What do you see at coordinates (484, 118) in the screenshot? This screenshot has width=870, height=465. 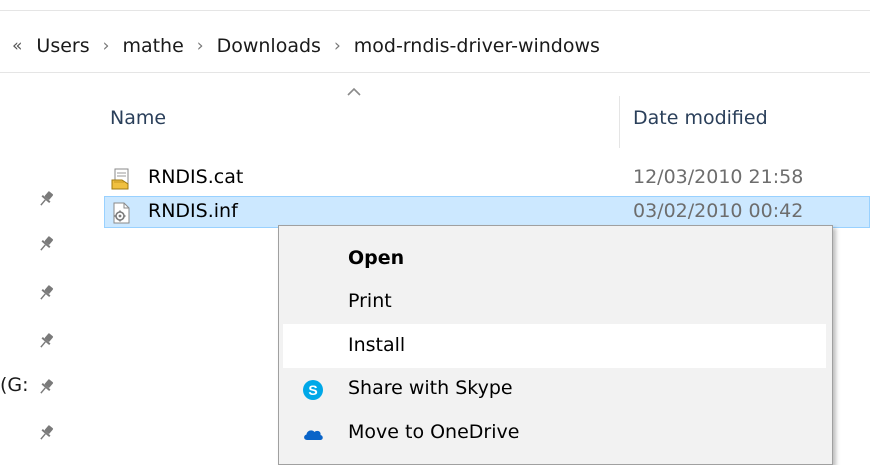 I see `column-header-row: Name Date modified` at bounding box center [484, 118].